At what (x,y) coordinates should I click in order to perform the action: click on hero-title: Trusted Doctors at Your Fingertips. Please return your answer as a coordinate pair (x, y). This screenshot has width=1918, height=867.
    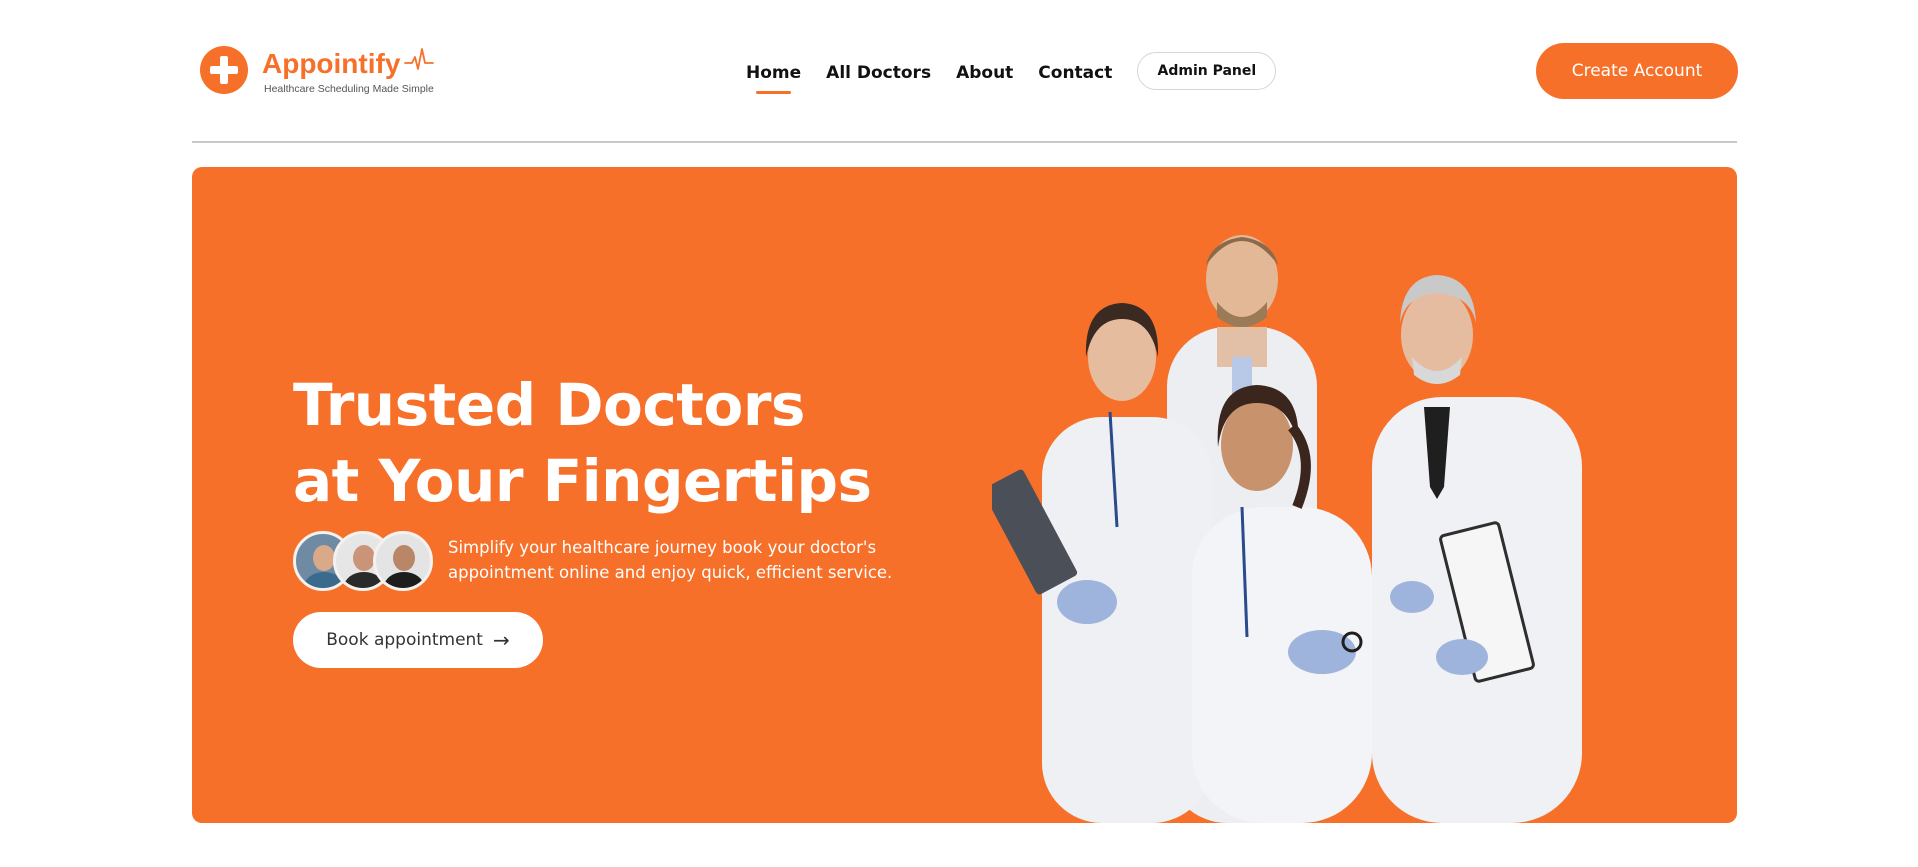
    Looking at the image, I should click on (582, 443).